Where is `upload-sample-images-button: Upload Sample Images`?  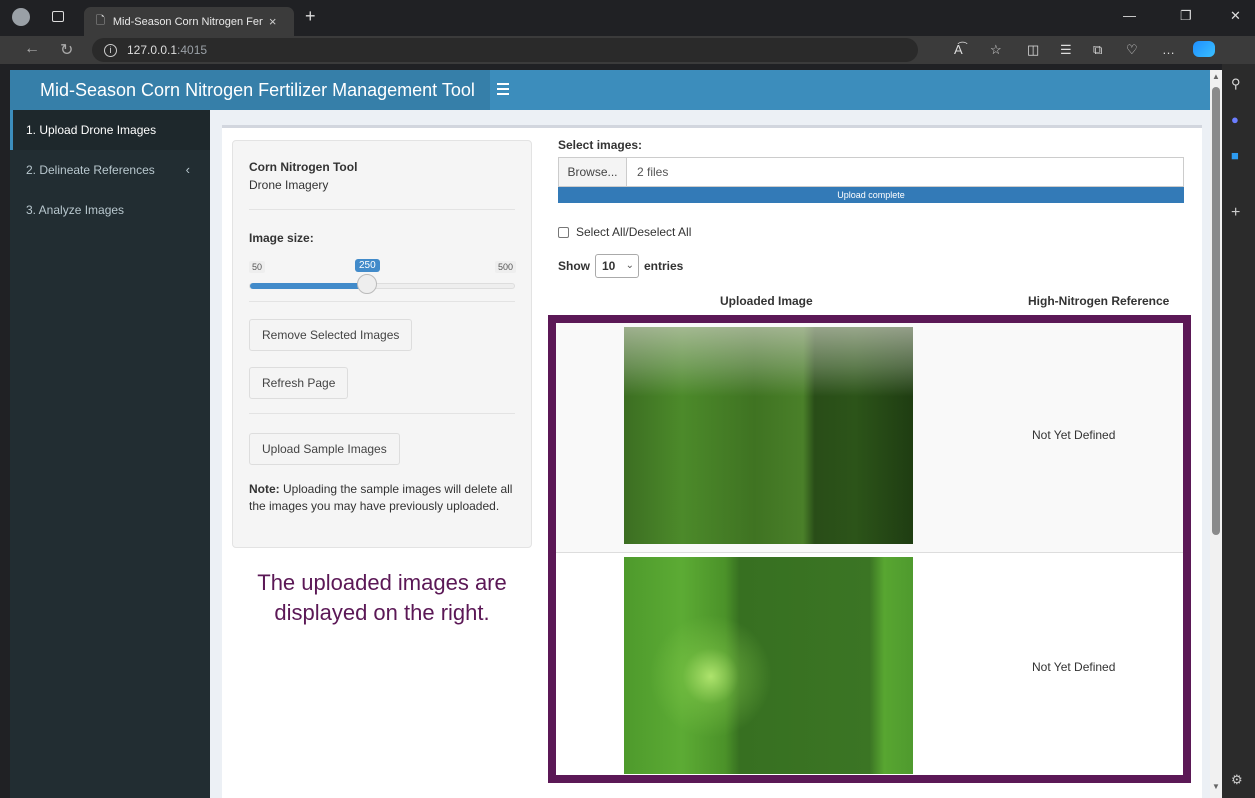 upload-sample-images-button: Upload Sample Images is located at coordinates (324, 449).